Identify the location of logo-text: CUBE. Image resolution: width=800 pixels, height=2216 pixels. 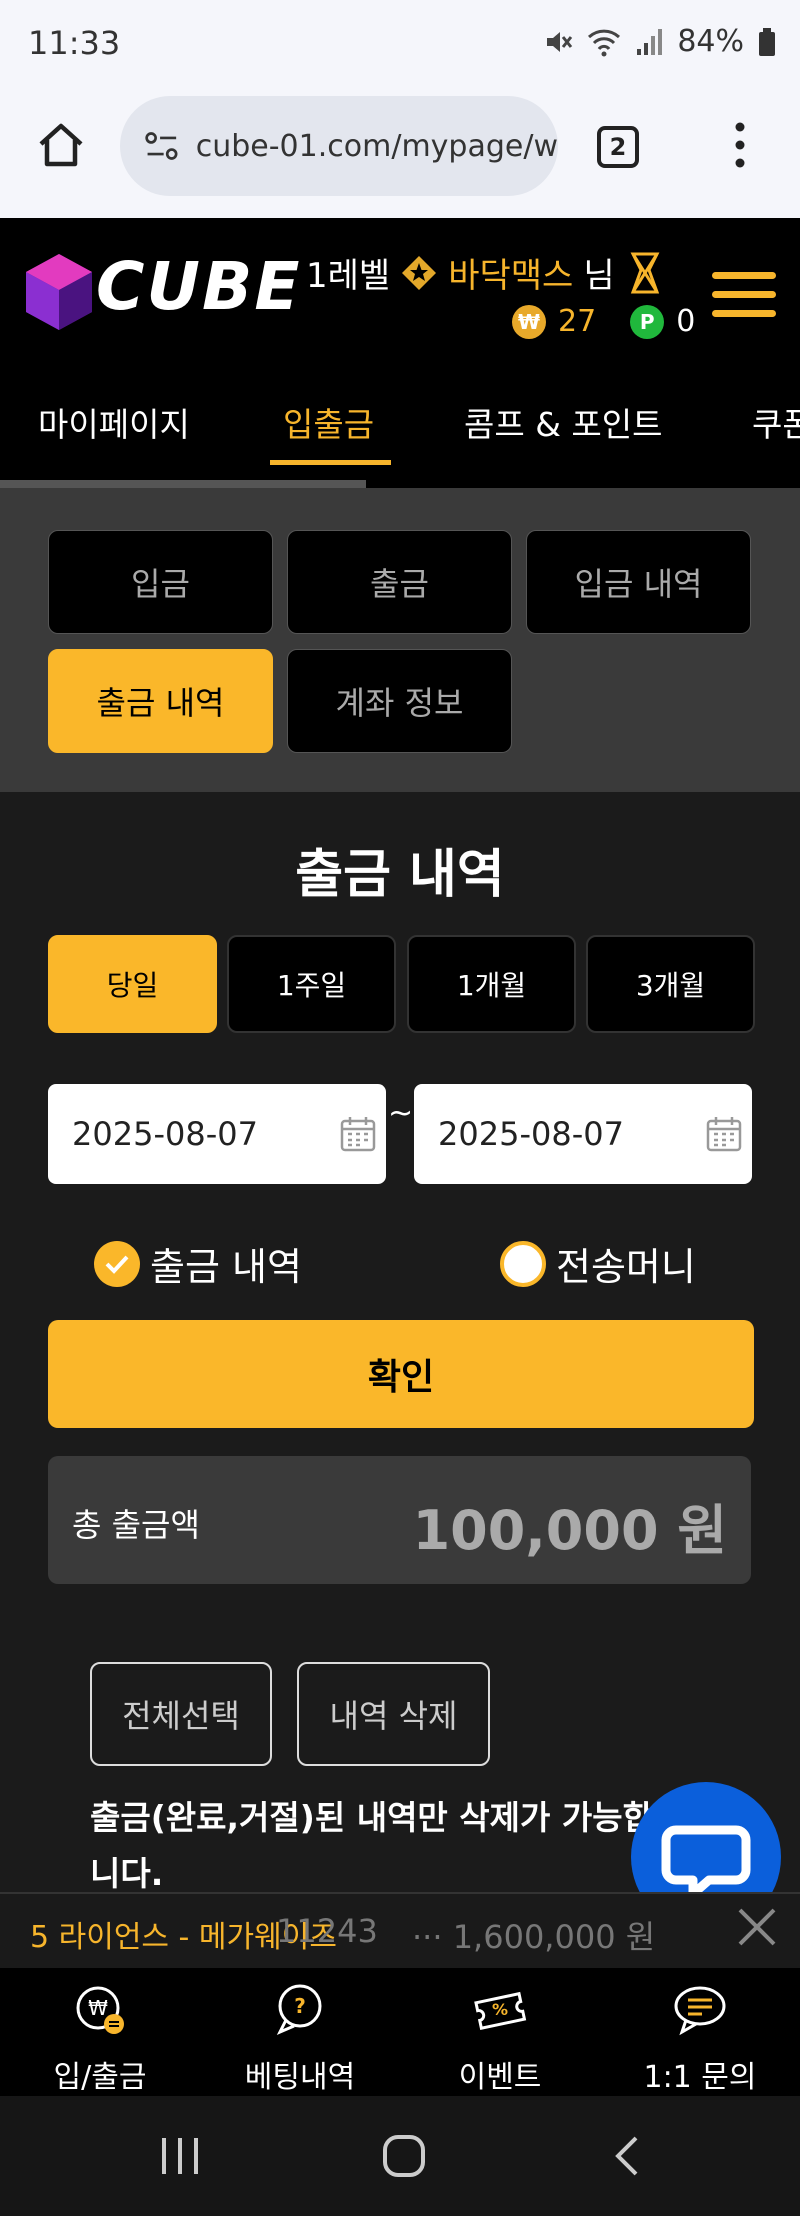
(198, 286).